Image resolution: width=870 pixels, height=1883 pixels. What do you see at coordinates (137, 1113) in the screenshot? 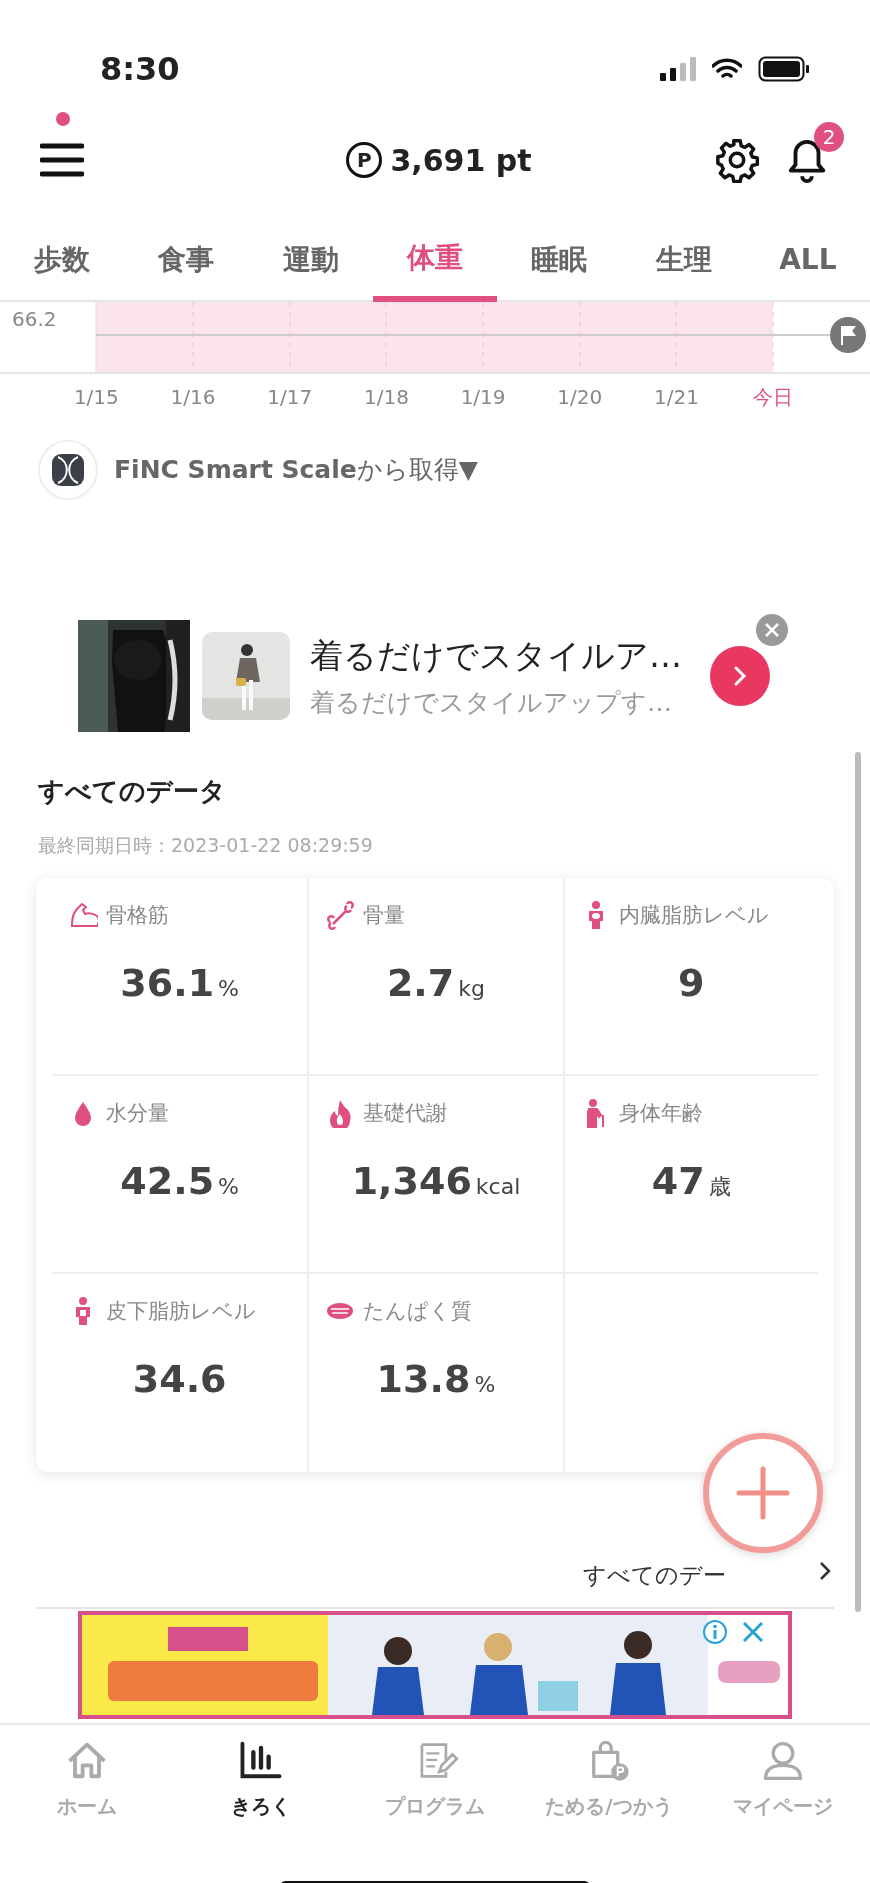
I see `metric-label: 水分量` at bounding box center [137, 1113].